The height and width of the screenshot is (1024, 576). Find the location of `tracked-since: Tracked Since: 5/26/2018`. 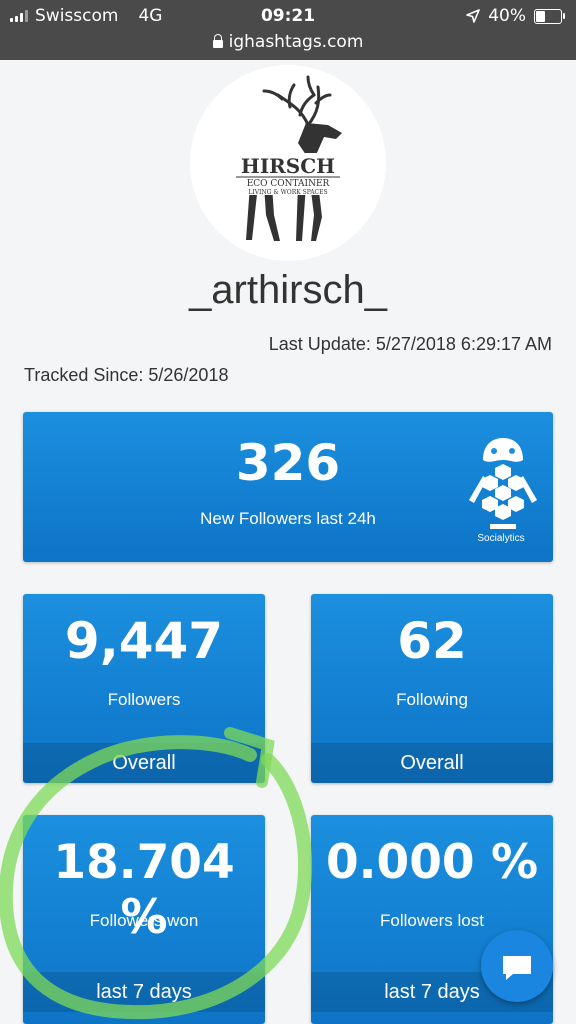

tracked-since: Tracked Since: 5/26/2018 is located at coordinates (126, 375).